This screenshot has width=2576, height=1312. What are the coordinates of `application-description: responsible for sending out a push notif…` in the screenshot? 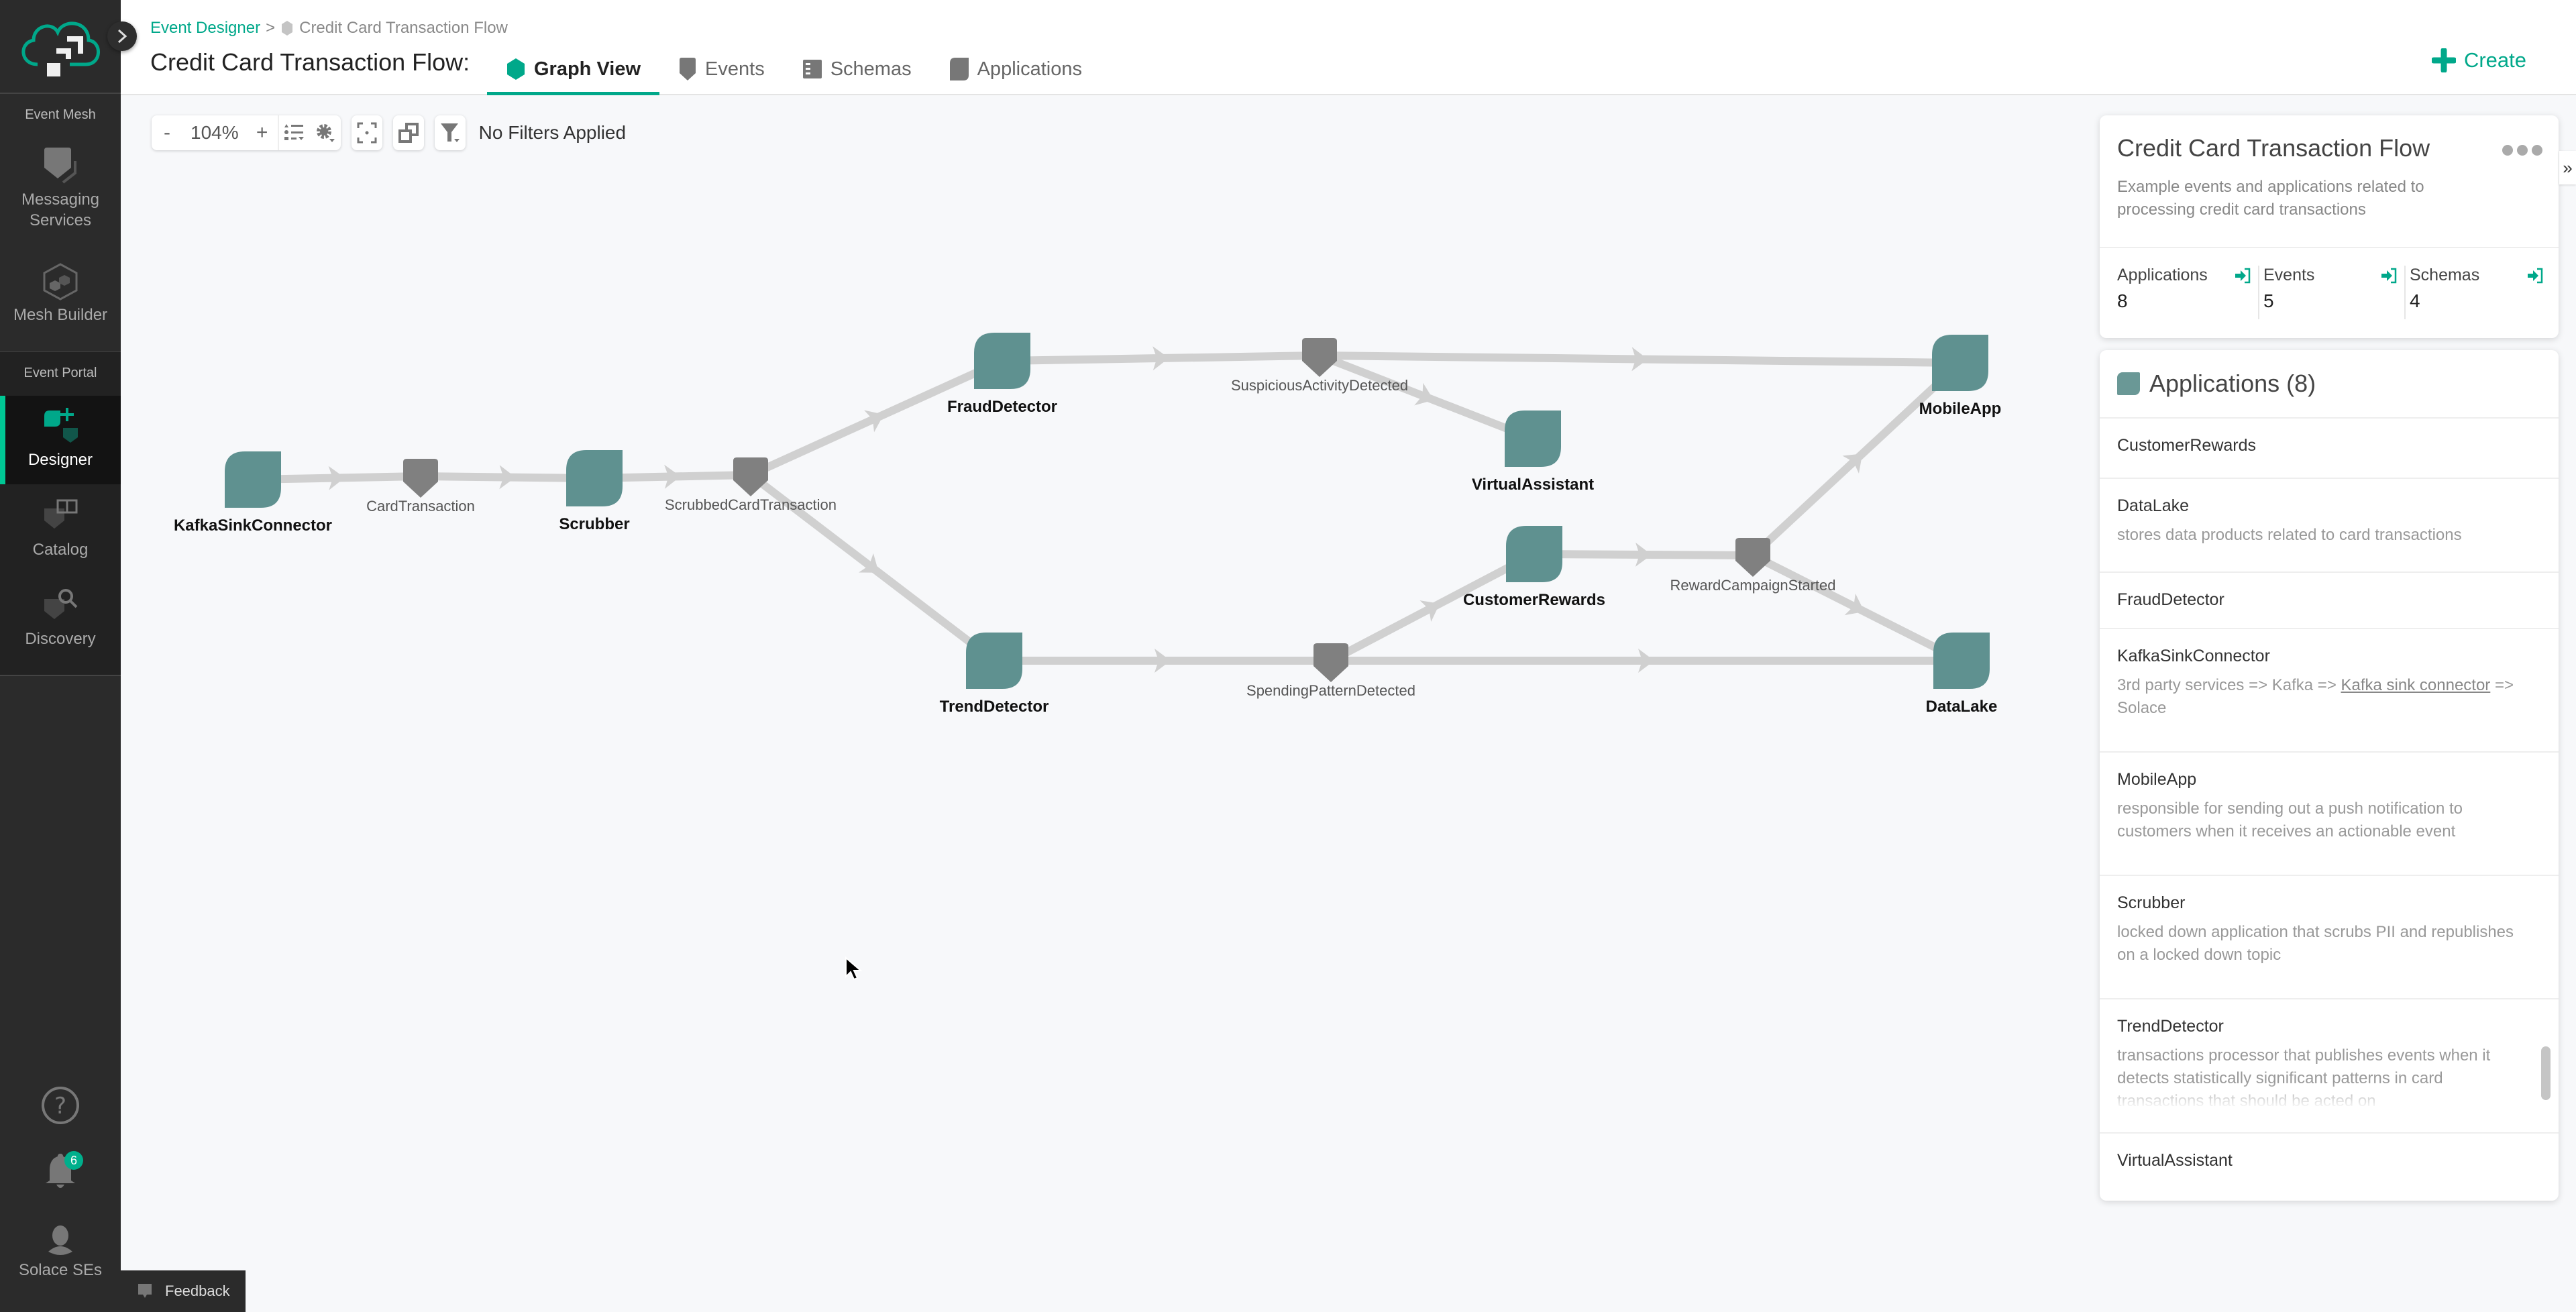 It's located at (2290, 820).